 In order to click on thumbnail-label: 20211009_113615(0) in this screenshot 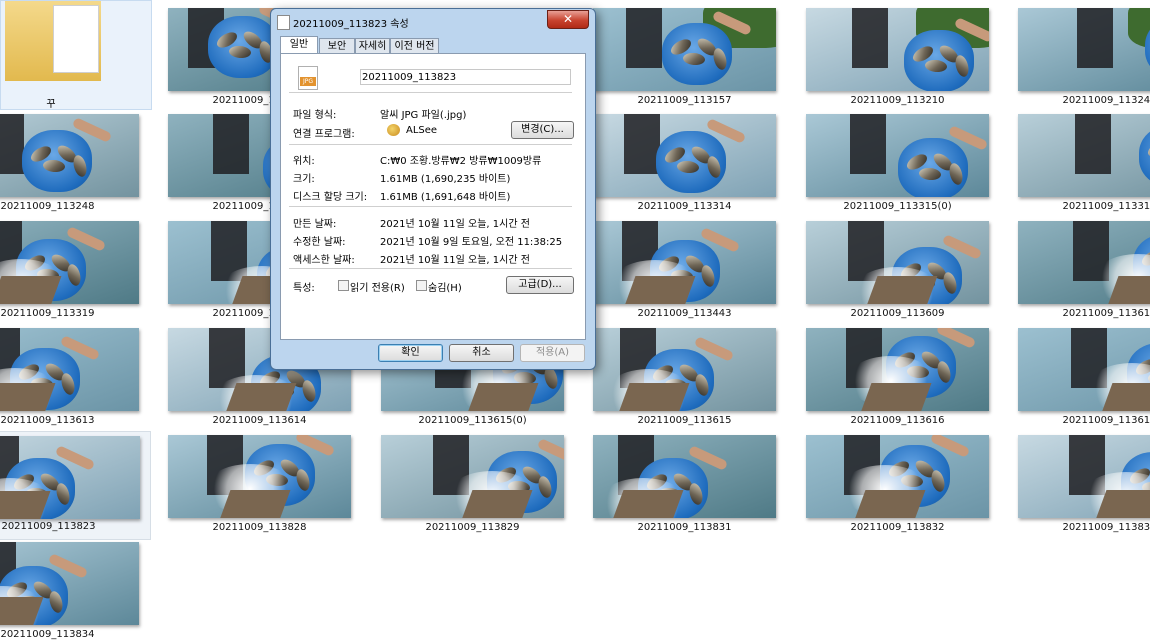, I will do `click(472, 420)`.